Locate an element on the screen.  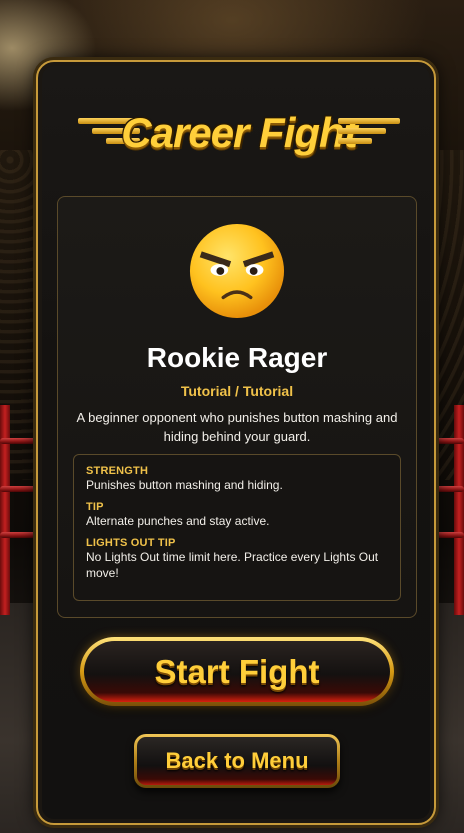
tip-label: TIP is located at coordinates (95, 507).